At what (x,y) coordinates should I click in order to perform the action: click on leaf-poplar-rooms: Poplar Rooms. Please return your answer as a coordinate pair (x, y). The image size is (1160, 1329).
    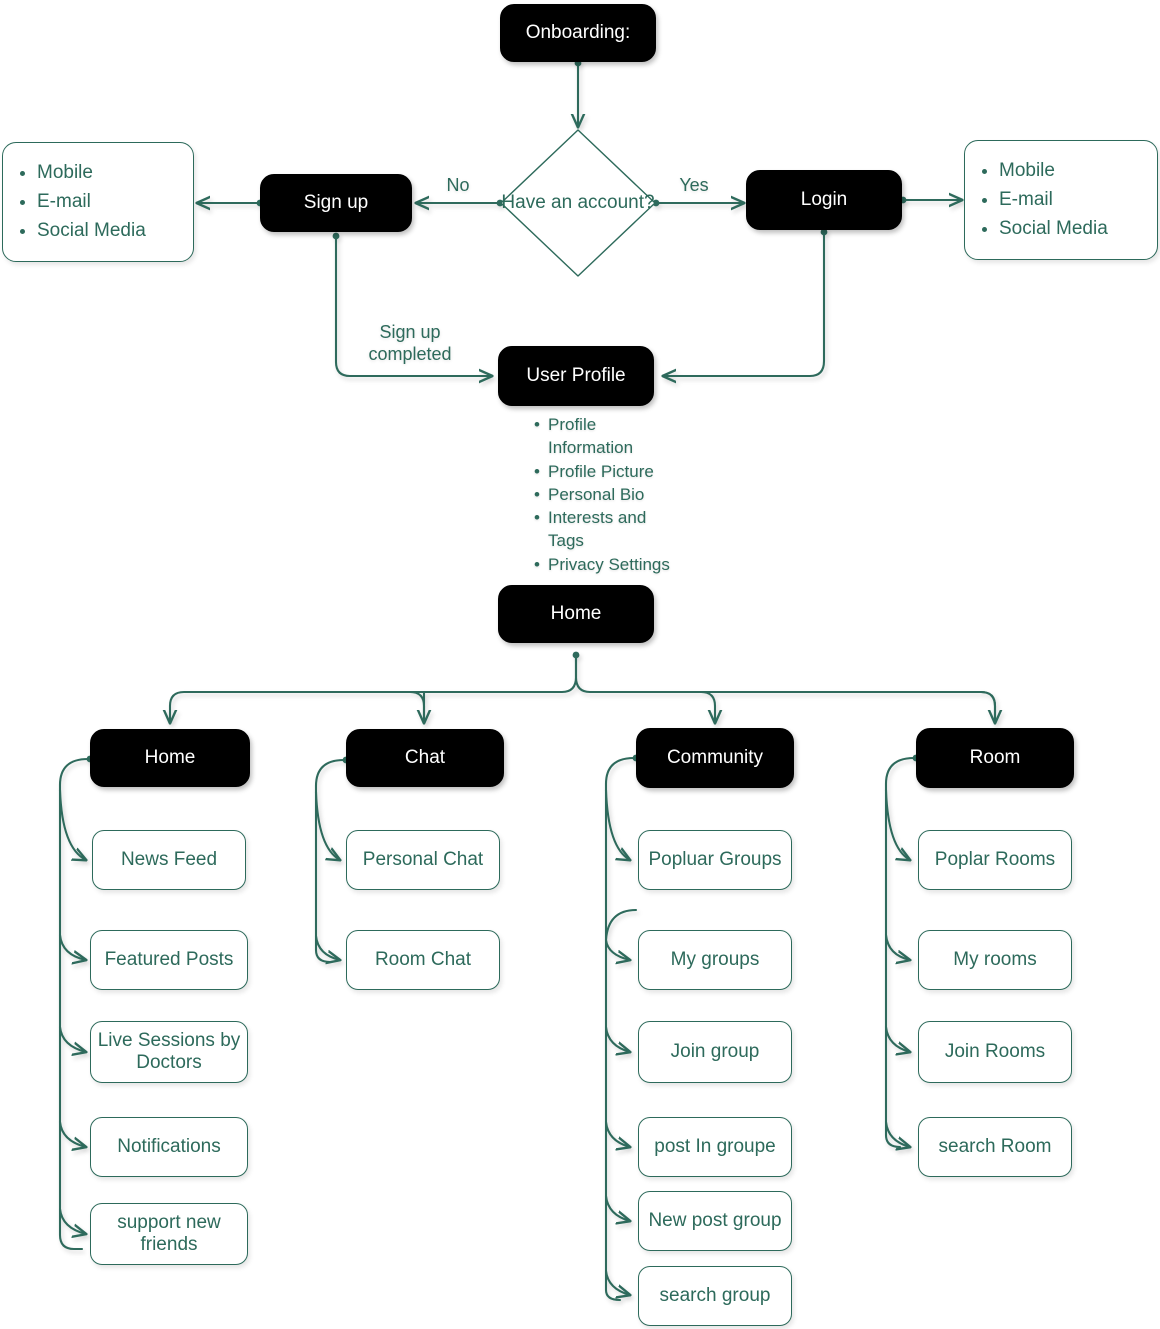
    Looking at the image, I should click on (995, 860).